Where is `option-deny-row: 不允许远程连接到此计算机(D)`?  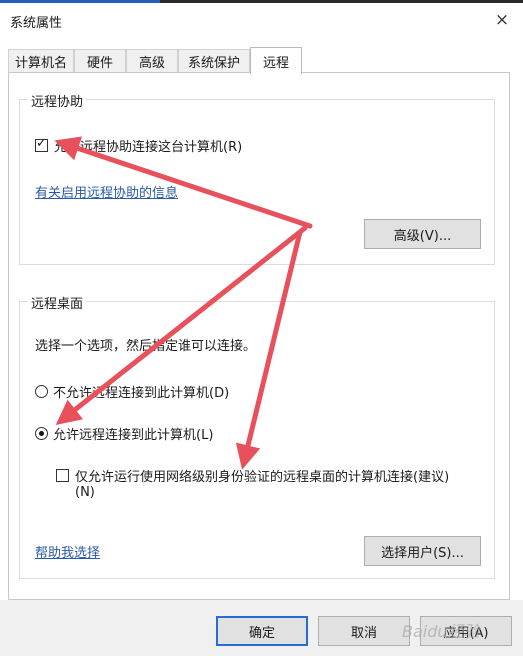 option-deny-row: 不允许远程连接到此计算机(D) is located at coordinates (132, 391).